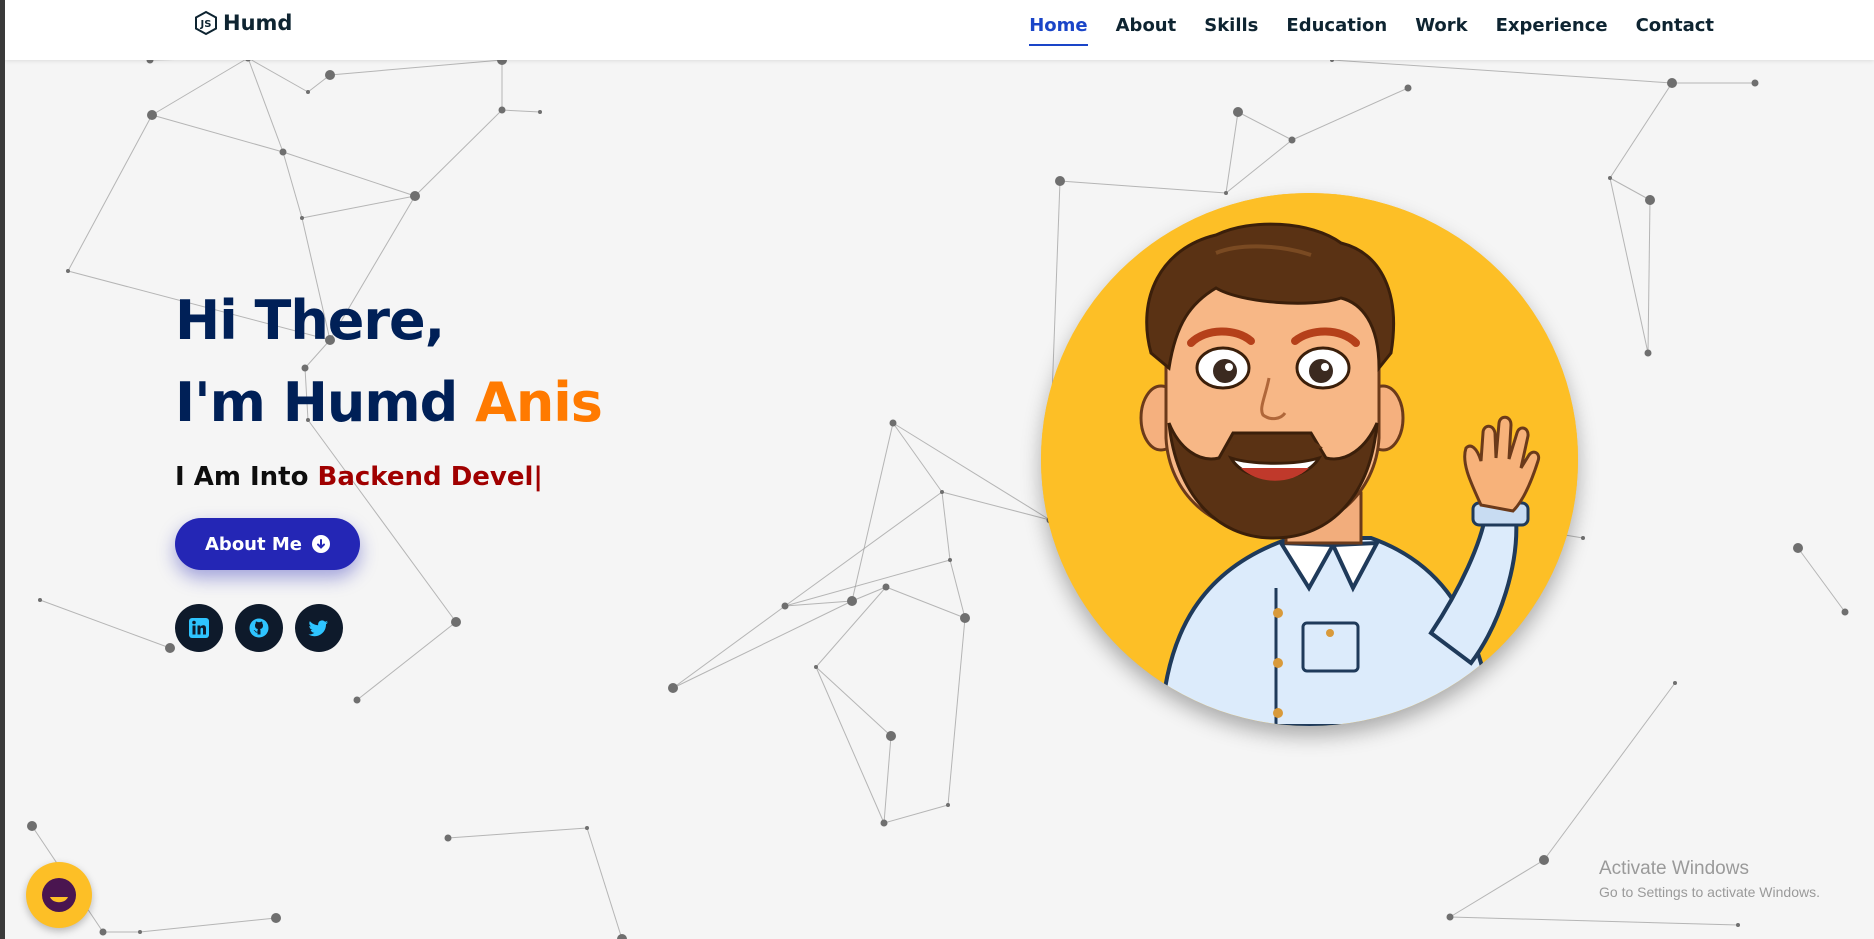 This screenshot has height=939, width=1874. What do you see at coordinates (388, 477) in the screenshot?
I see `hero-tagline: I Am Into Backend Devel|` at bounding box center [388, 477].